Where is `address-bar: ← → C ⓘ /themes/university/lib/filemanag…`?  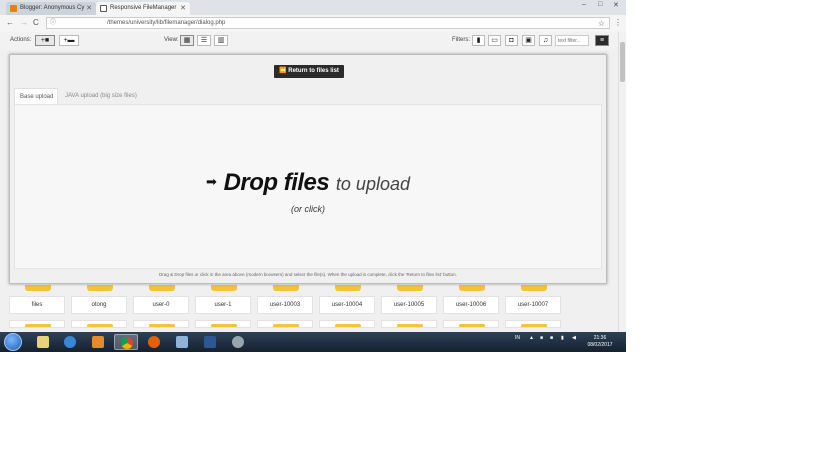 address-bar: ← → C ⓘ /themes/university/lib/filemanag… is located at coordinates (313, 24).